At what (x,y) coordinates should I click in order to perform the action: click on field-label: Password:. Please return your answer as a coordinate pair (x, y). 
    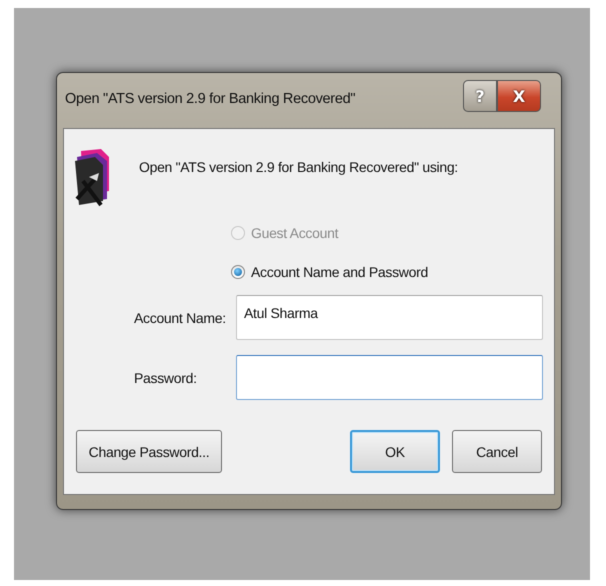
    Looking at the image, I should click on (166, 378).